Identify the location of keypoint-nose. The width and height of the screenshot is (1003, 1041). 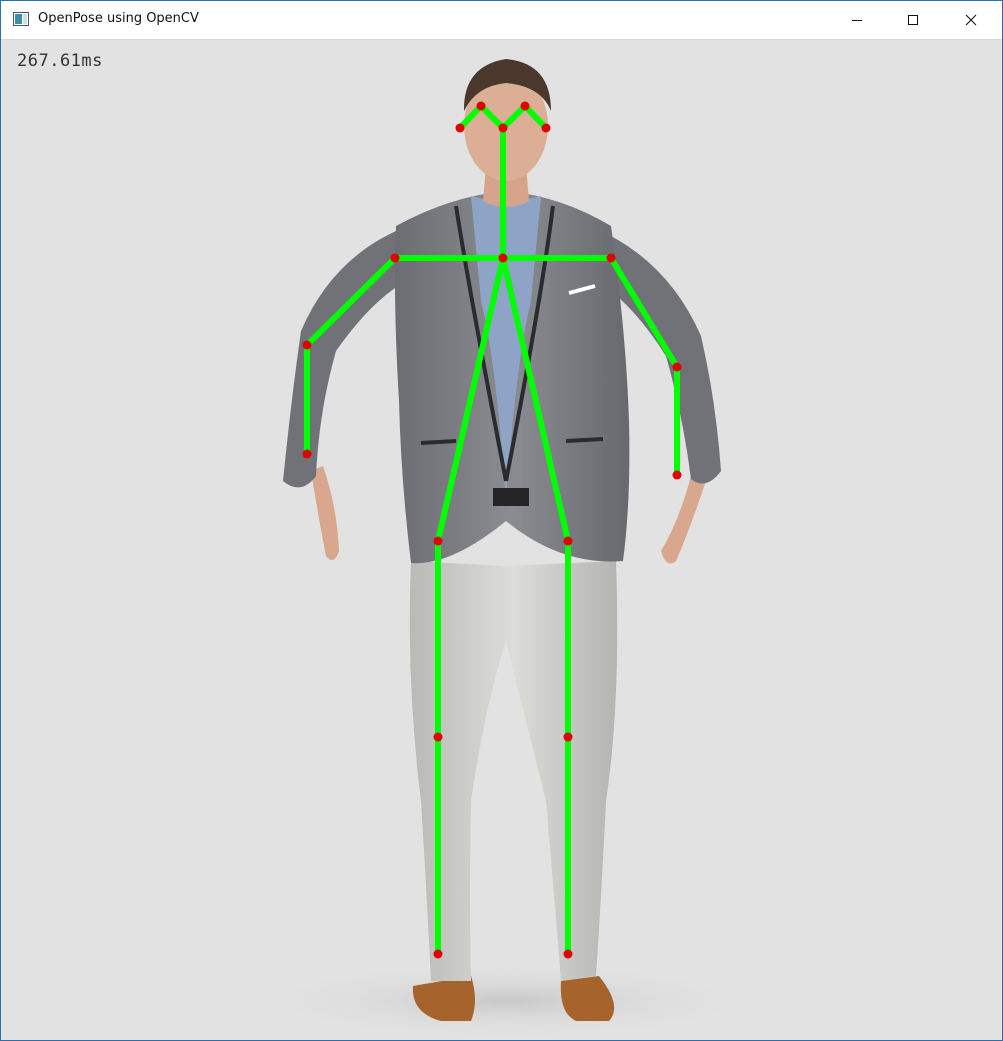
(503, 128).